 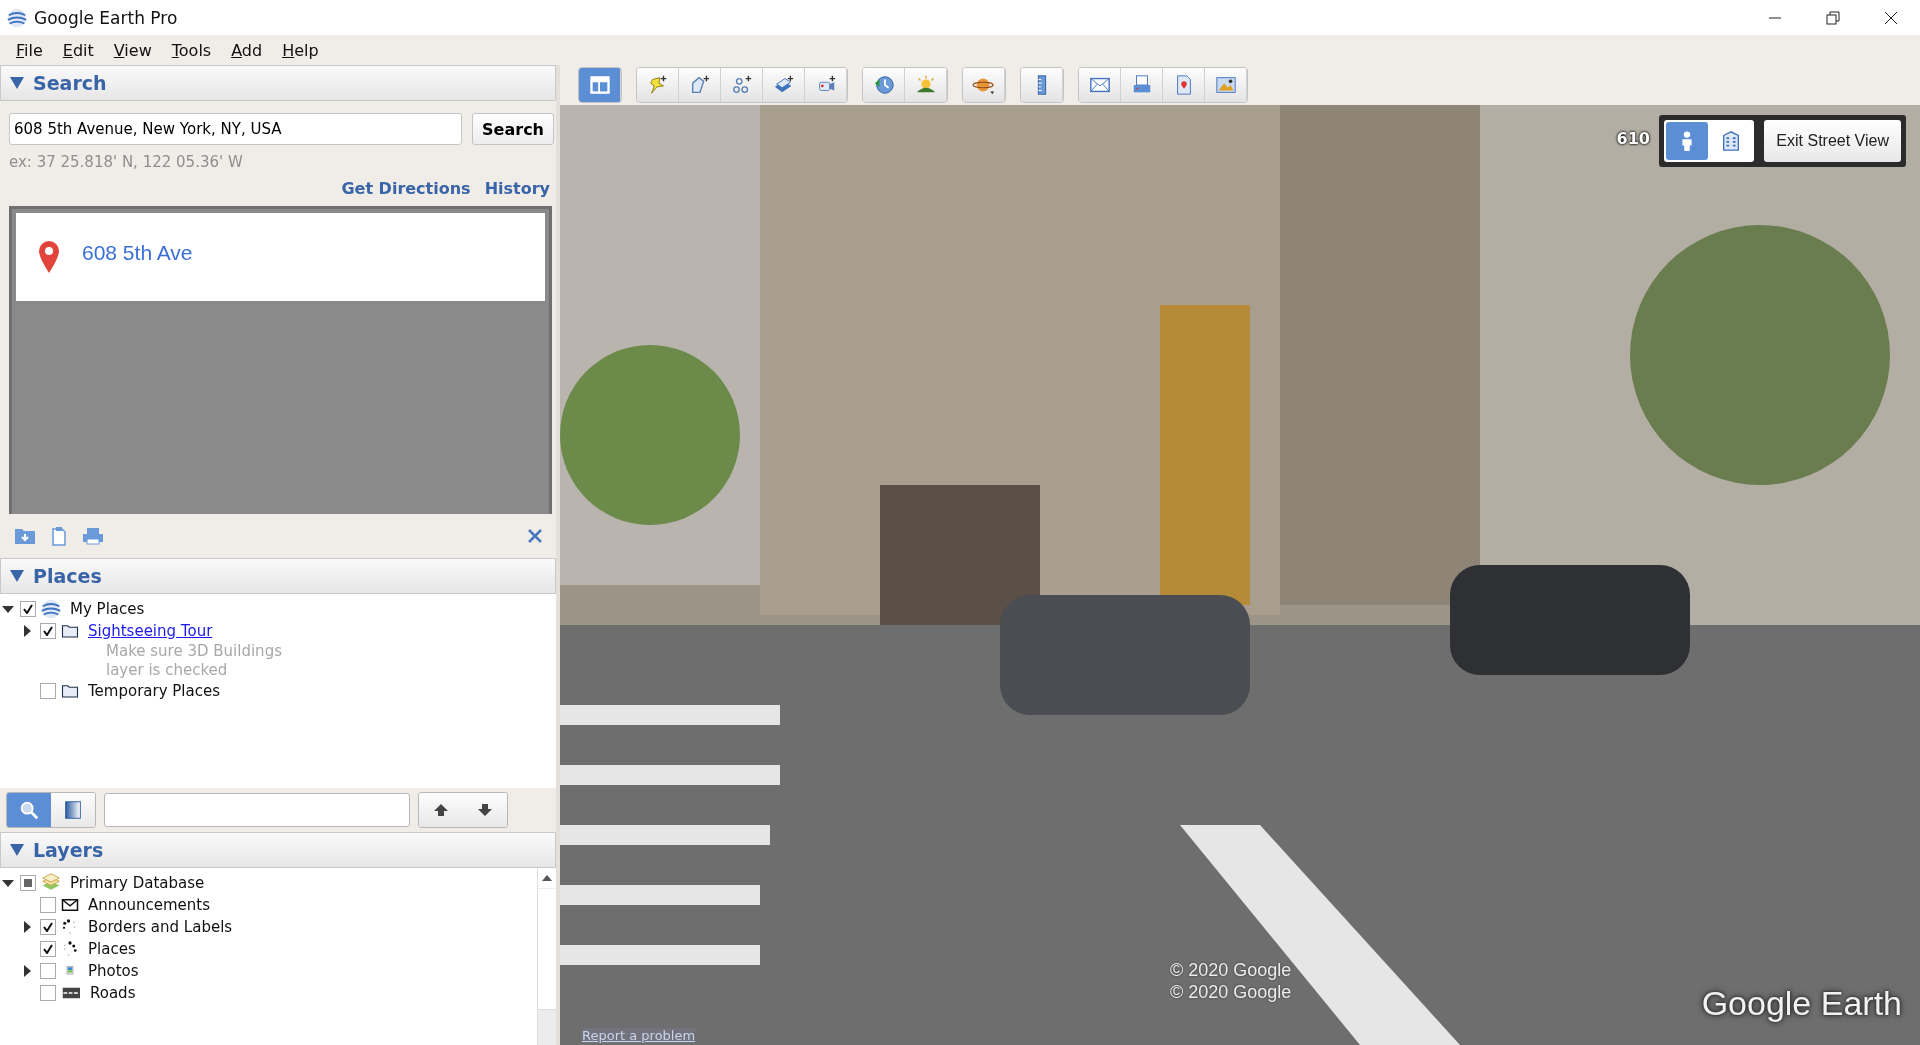 I want to click on tree-item-label: Borders and Labels, so click(x=160, y=927).